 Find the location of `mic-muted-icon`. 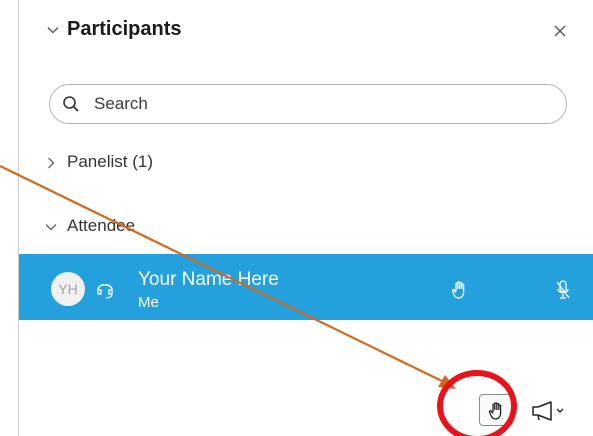

mic-muted-icon is located at coordinates (563, 290).